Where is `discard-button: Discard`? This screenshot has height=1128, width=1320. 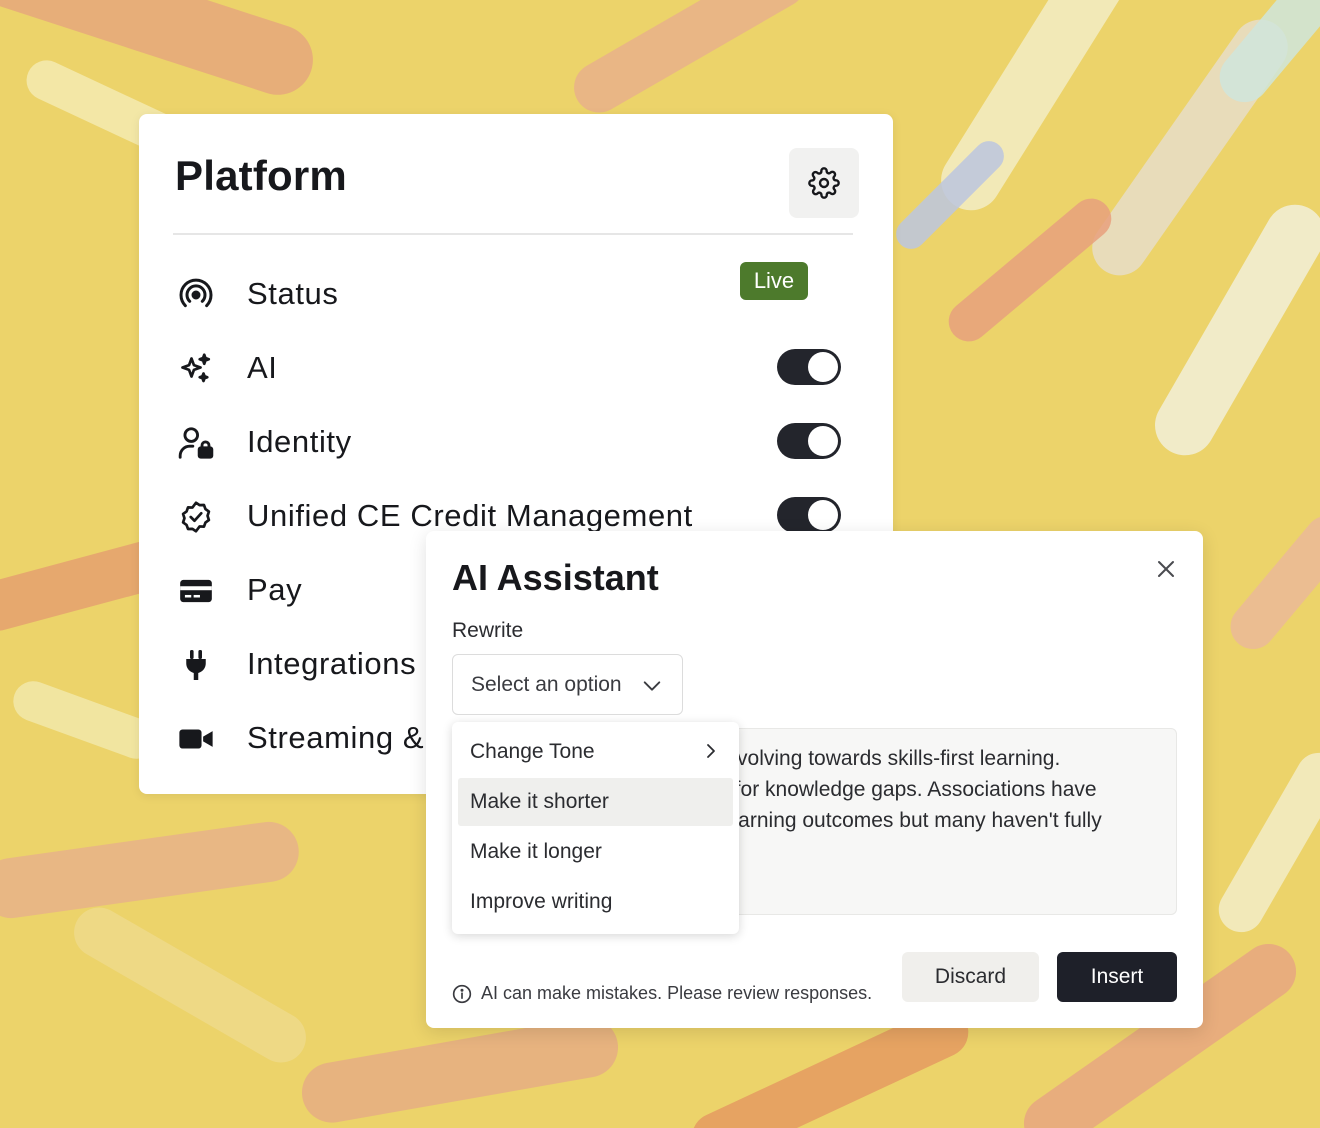
discard-button: Discard is located at coordinates (970, 977).